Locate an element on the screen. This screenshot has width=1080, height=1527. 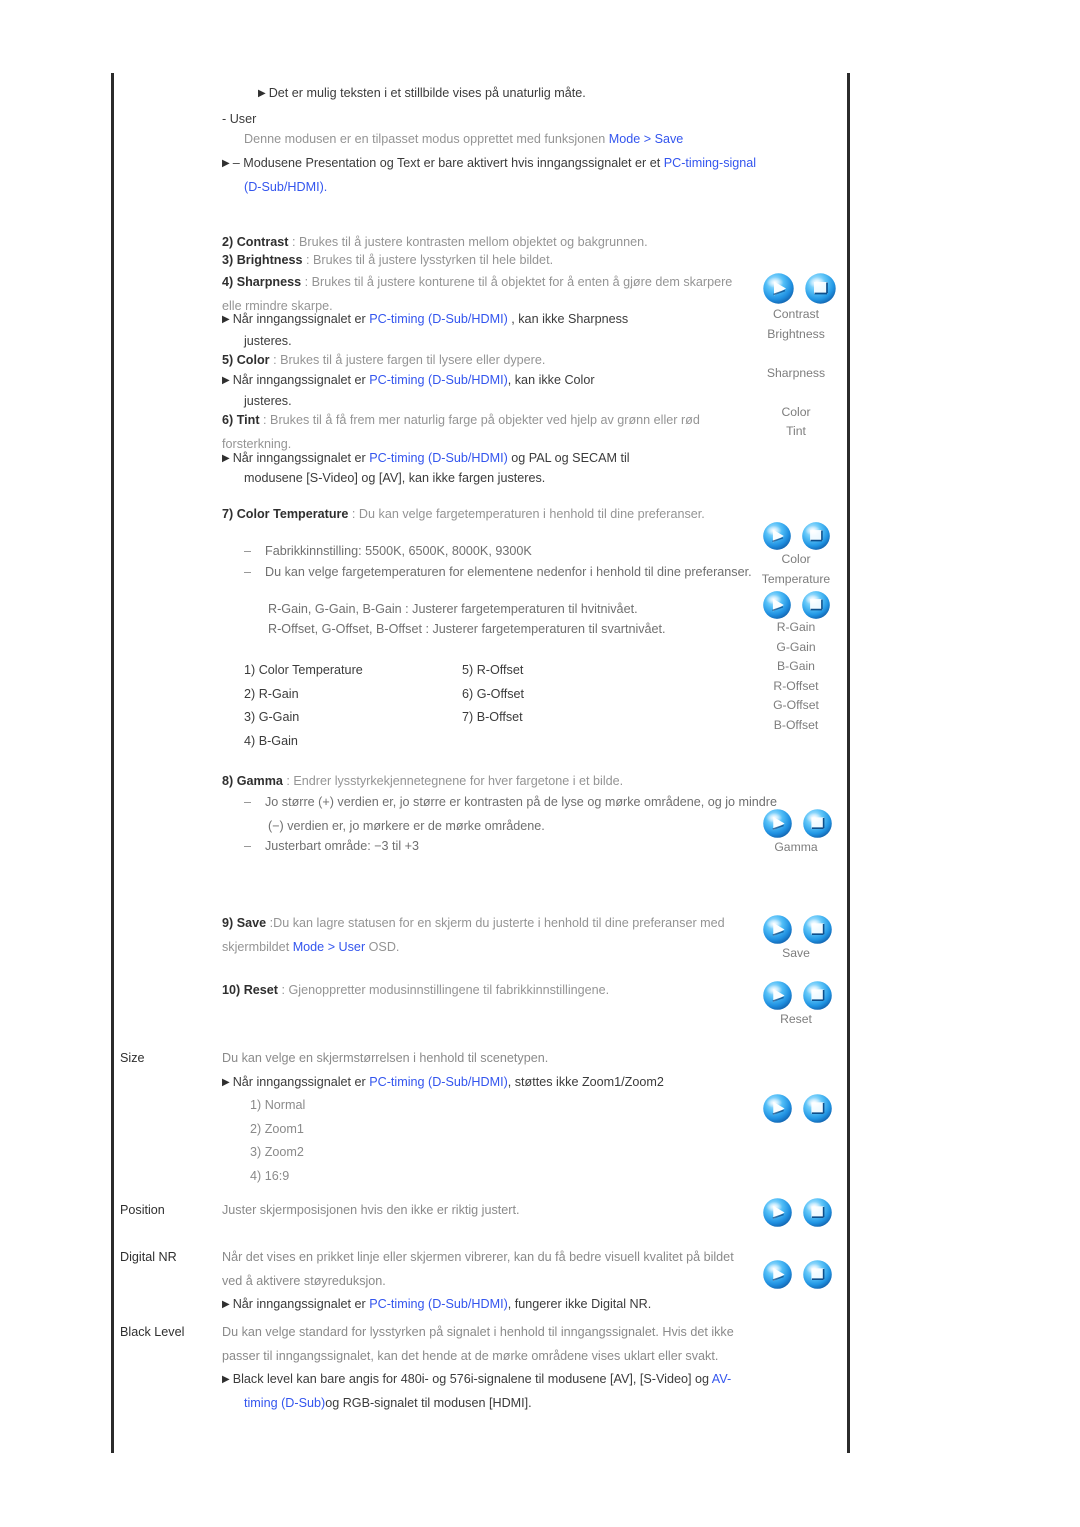
icon-label: Gamma is located at coordinates (796, 847).